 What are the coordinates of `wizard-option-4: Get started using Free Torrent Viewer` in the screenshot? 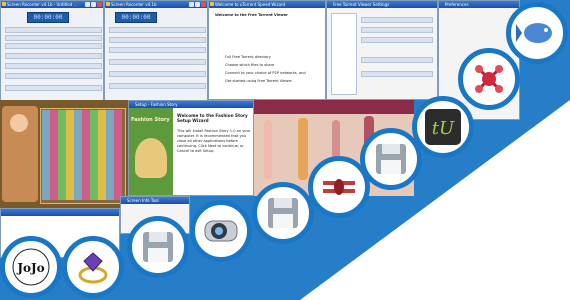 It's located at (259, 81).